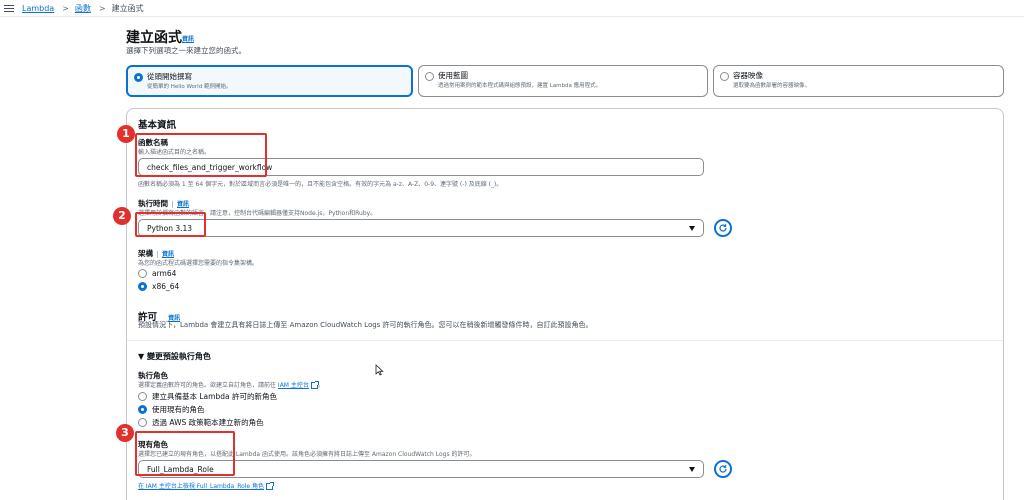 This screenshot has height=500, width=1024. I want to click on role-option-new-basic: 建立具備基本 Lambda 許可的新角色, so click(207, 396).